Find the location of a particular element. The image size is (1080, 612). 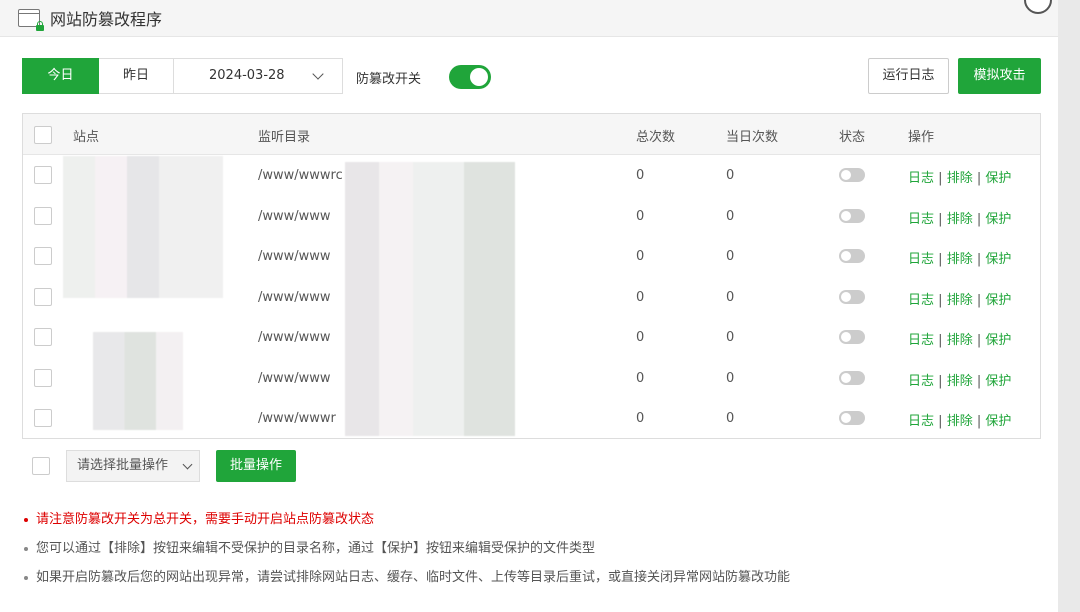

chevron-down-icon is located at coordinates (318, 74).